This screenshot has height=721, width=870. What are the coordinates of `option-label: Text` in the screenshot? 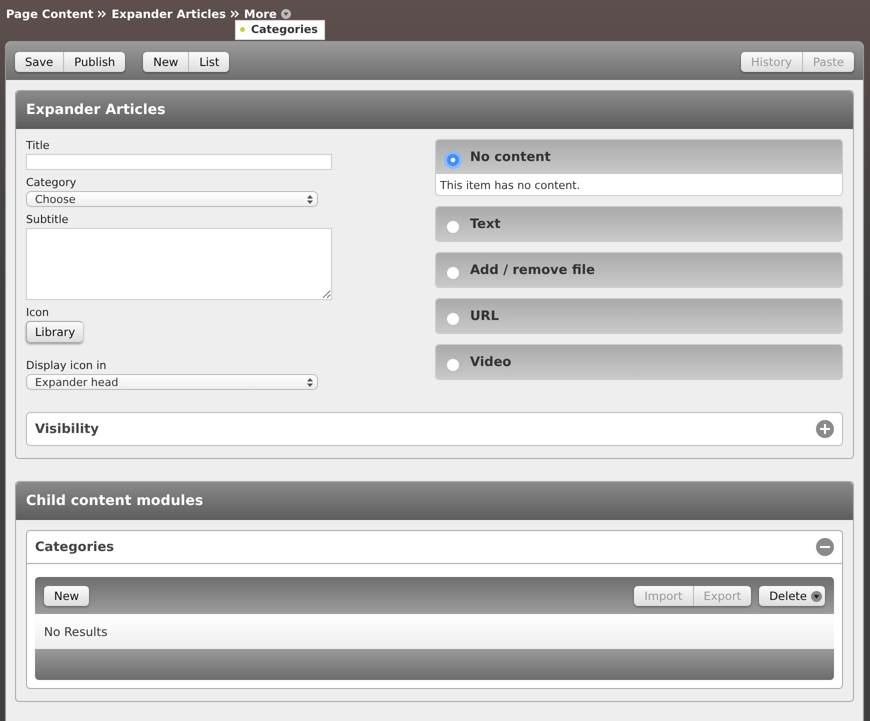 It's located at (485, 224).